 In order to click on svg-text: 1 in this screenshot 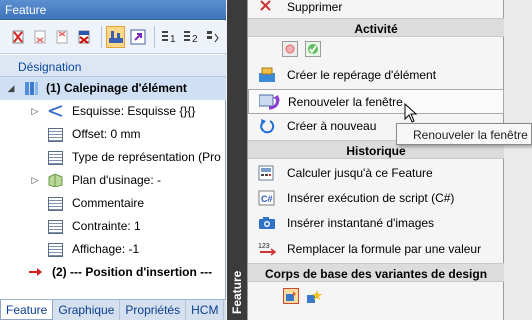, I will do `click(173, 39)`.